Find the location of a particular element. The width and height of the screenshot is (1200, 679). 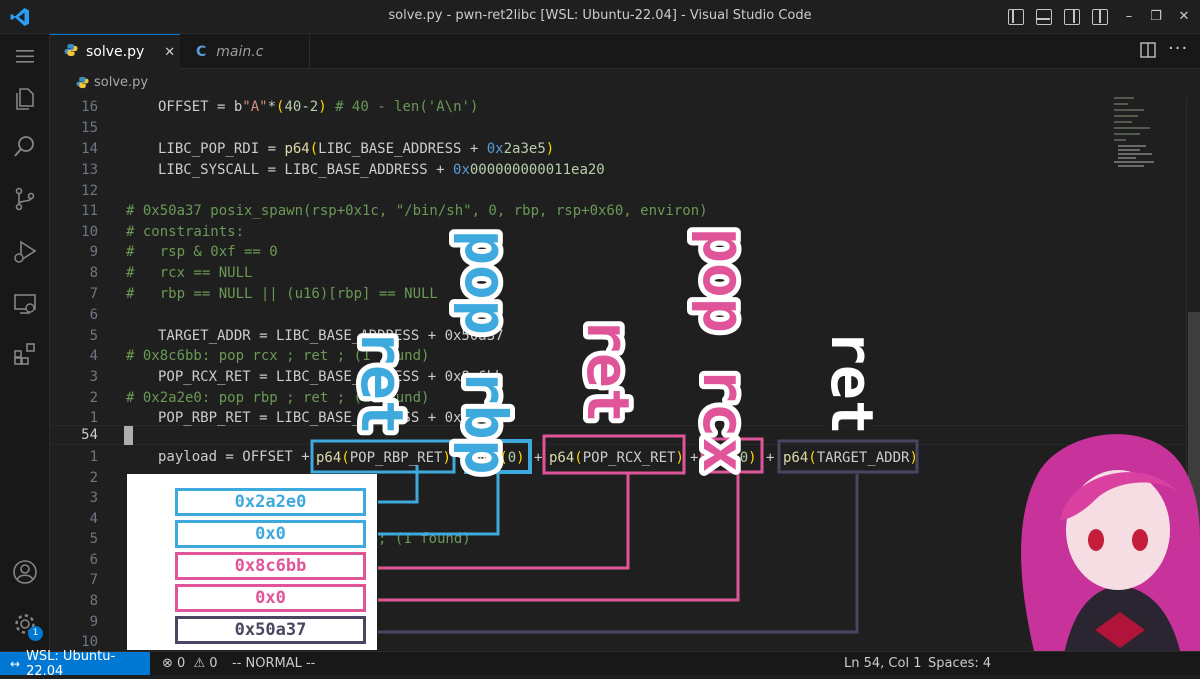

warning-count: 0 is located at coordinates (213, 663).